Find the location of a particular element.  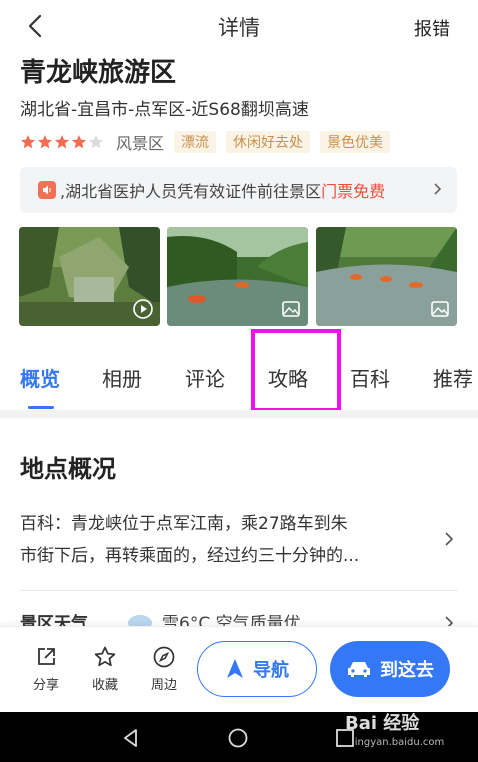

tab-bar: 概览 相册 评论 攻略 百科 推荐 is located at coordinates (239, 380).